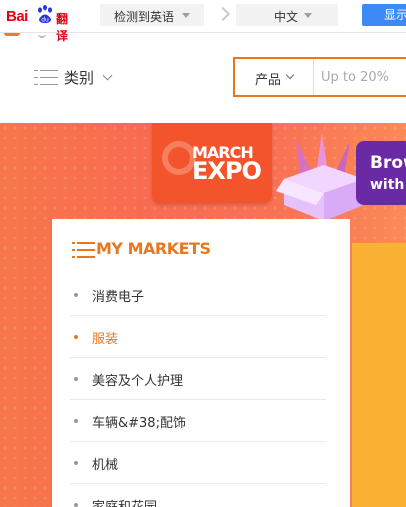 The image size is (406, 507). I want to click on translate-toolbar: Bai du 翻译 检测到英语 中文 显示, so click(203, 21).